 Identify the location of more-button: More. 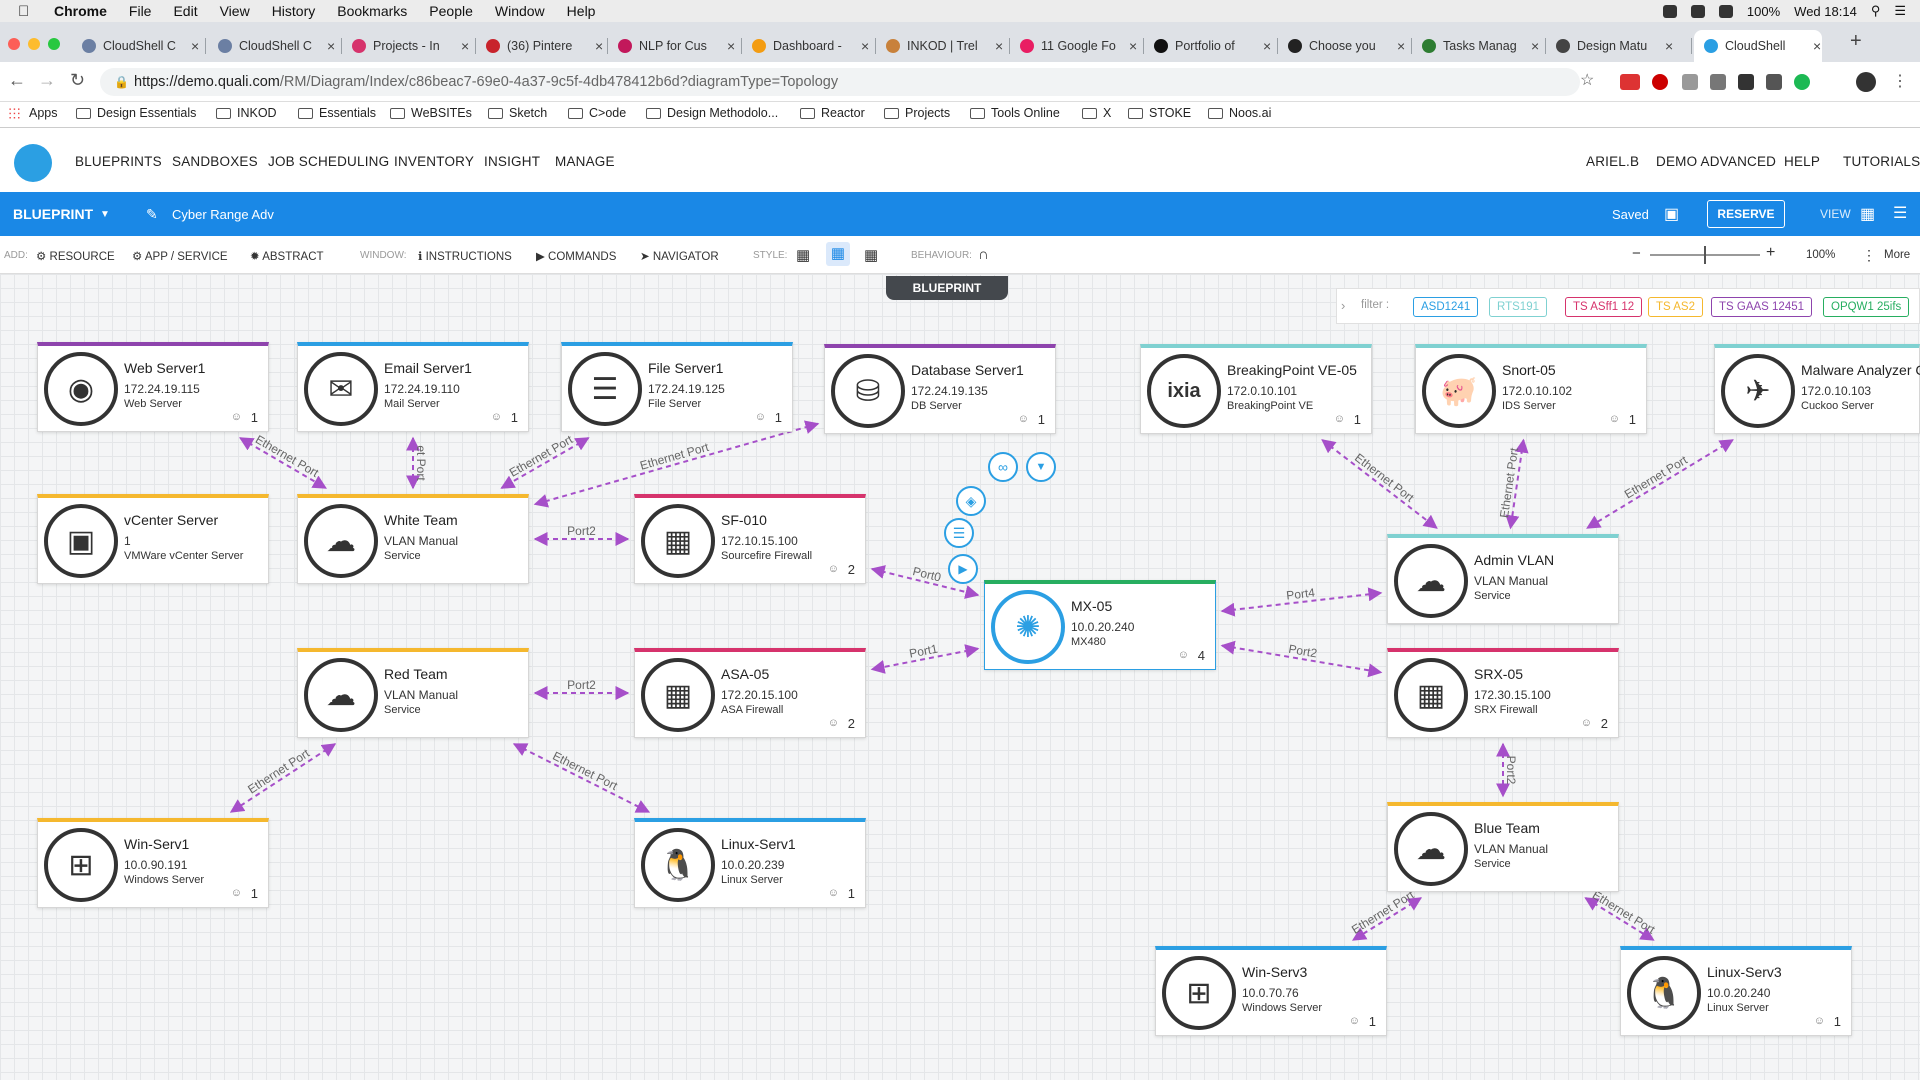
(1897, 255).